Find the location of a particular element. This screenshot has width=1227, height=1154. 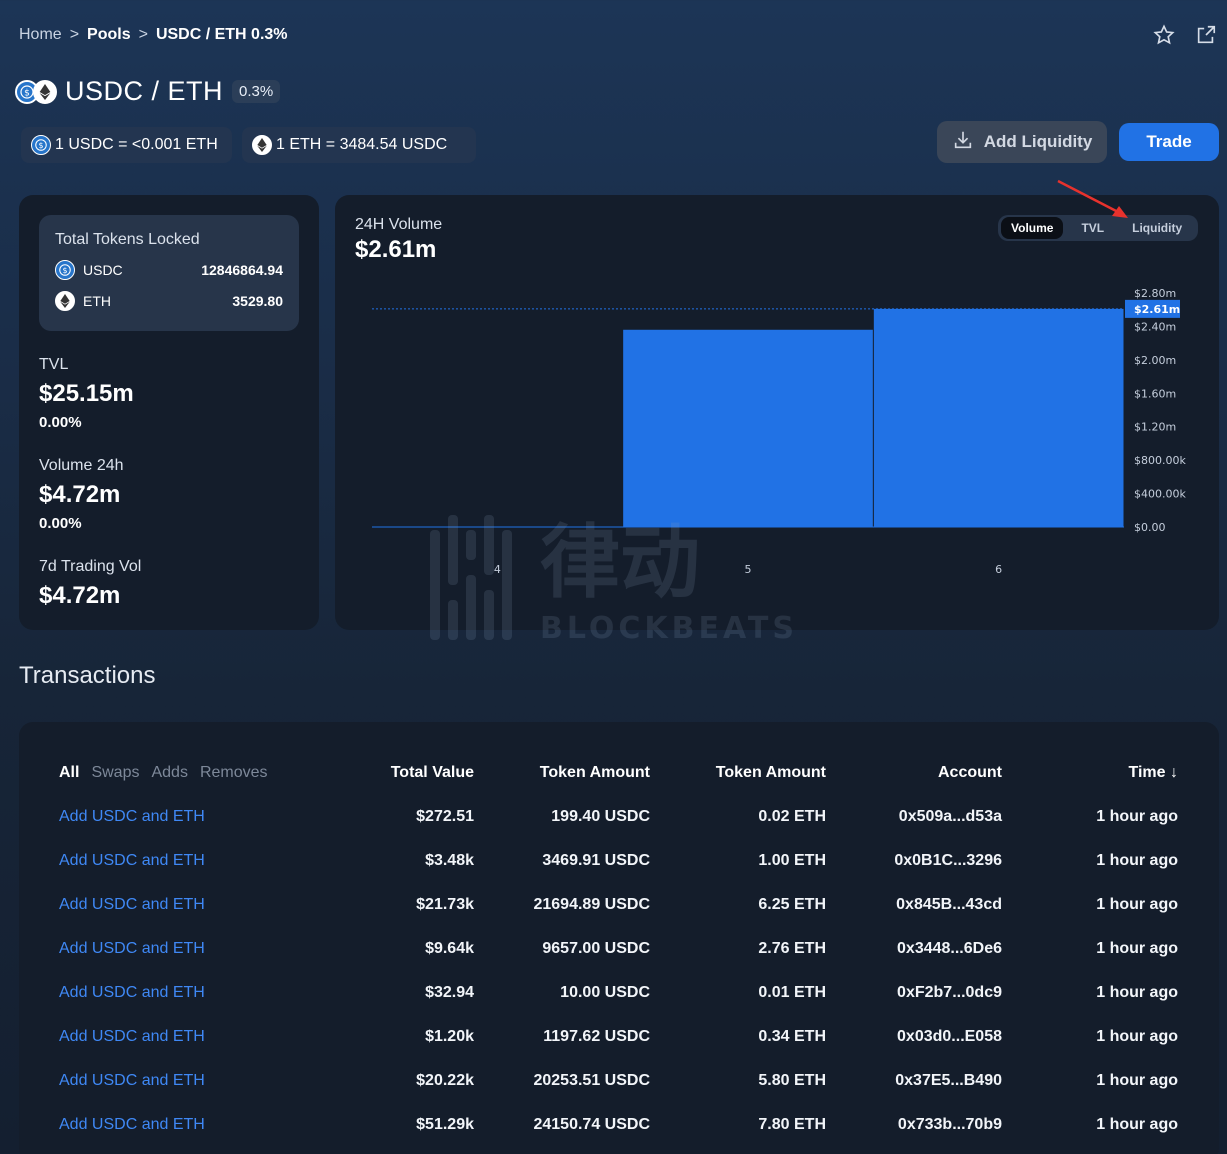

total-value: $3.48k is located at coordinates (449, 860).